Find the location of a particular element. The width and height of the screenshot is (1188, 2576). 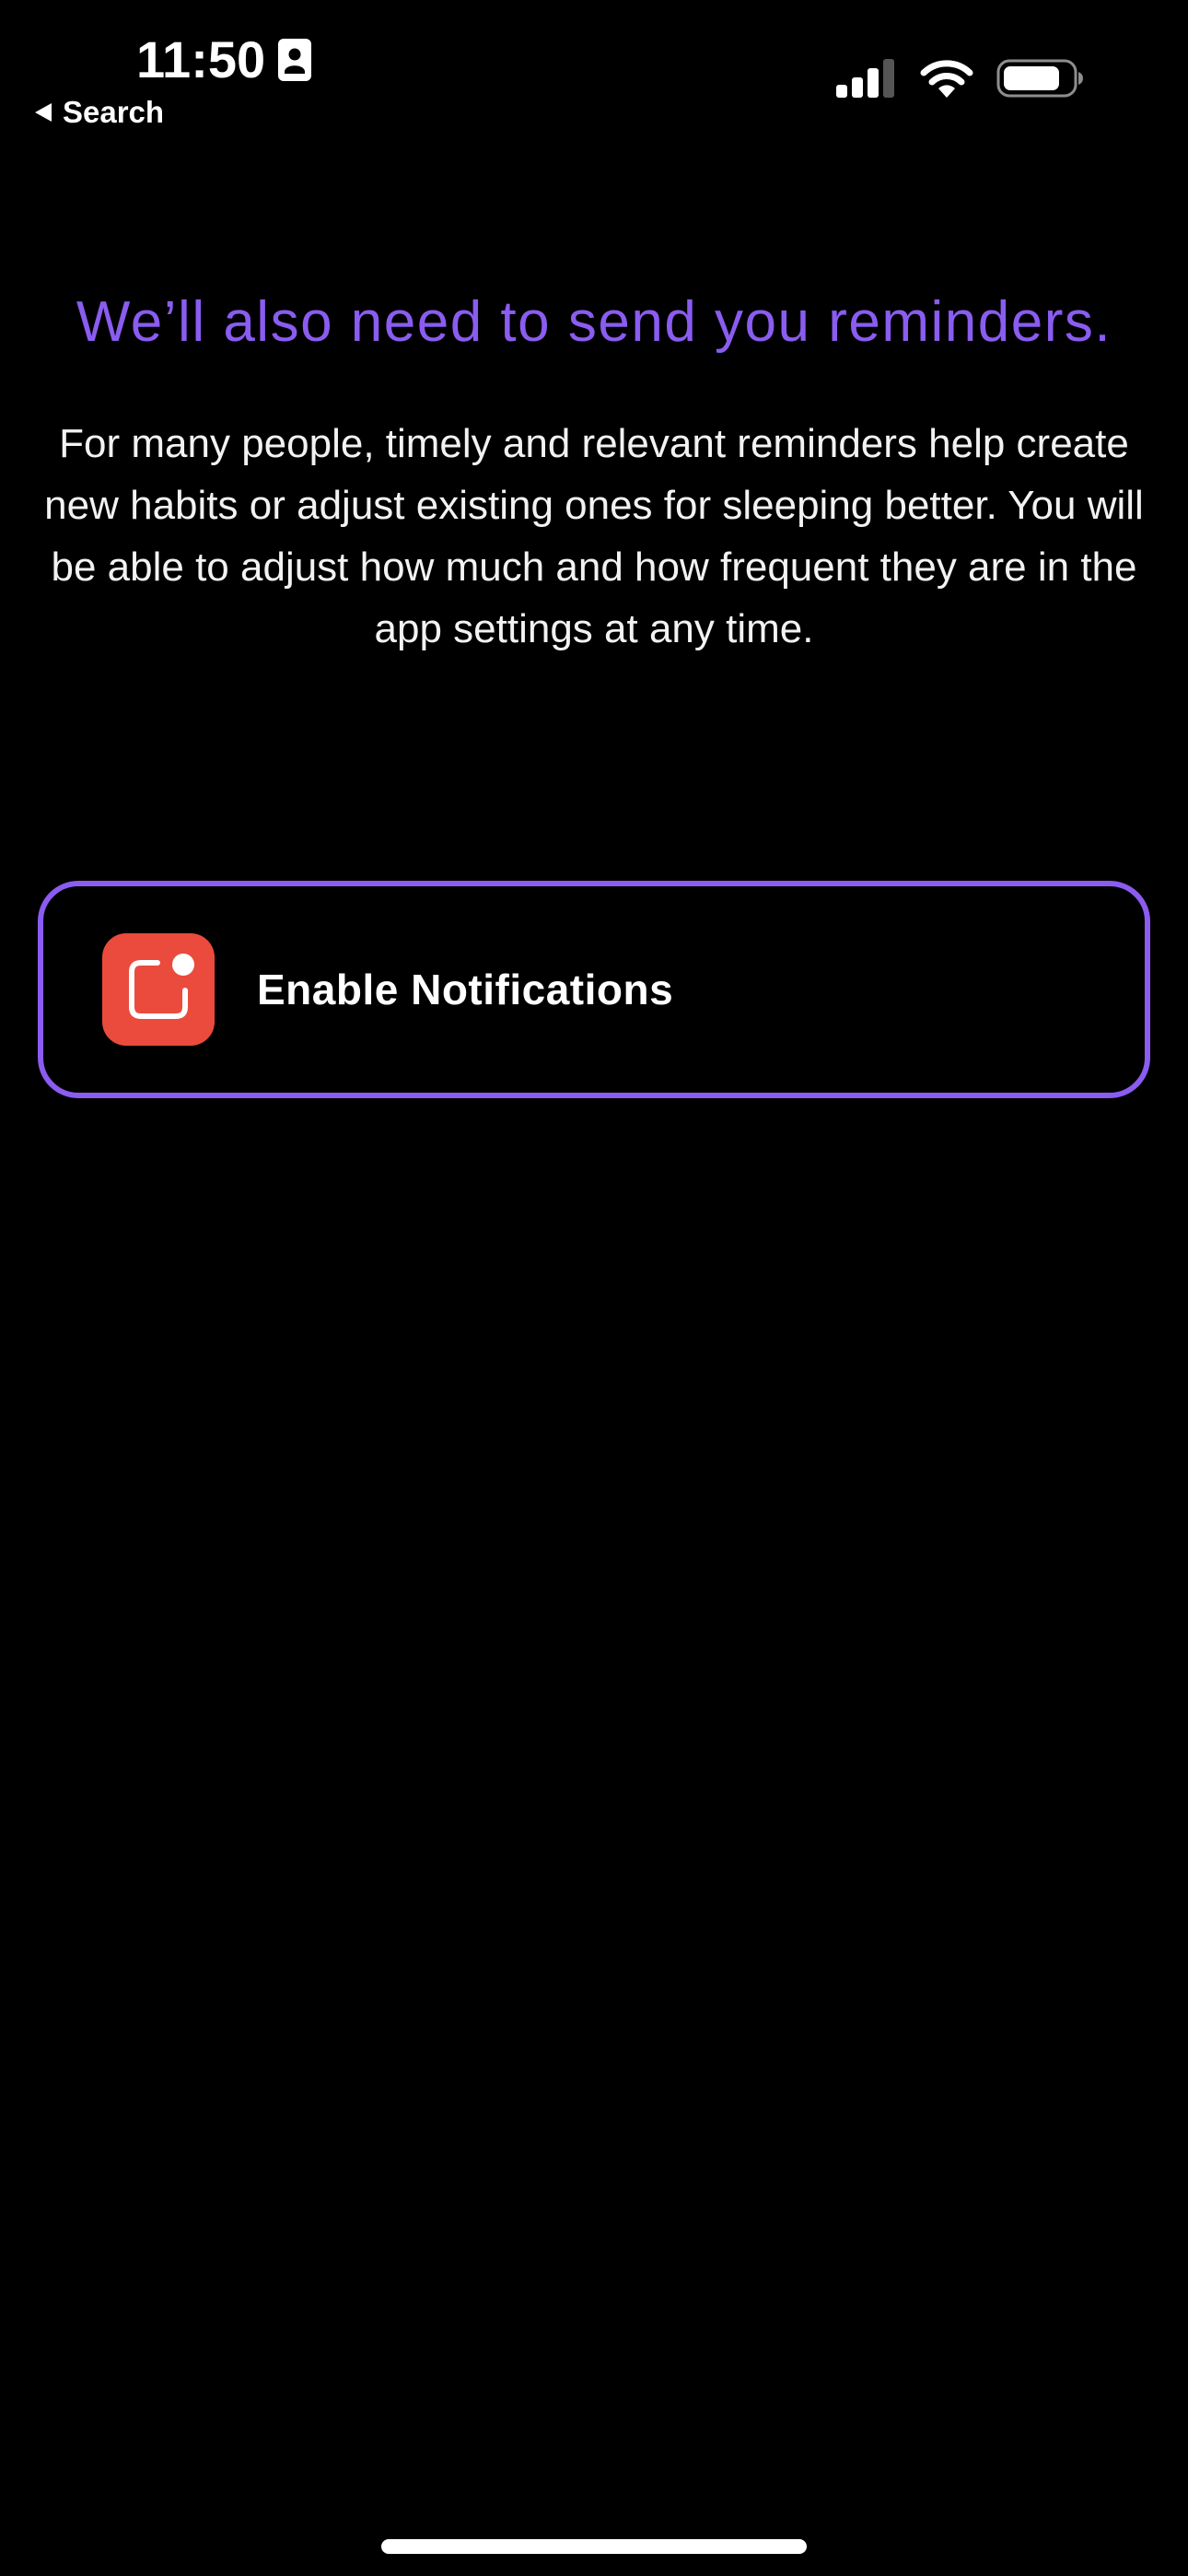

status-bar: 11:50 Search is located at coordinates (594, 69).